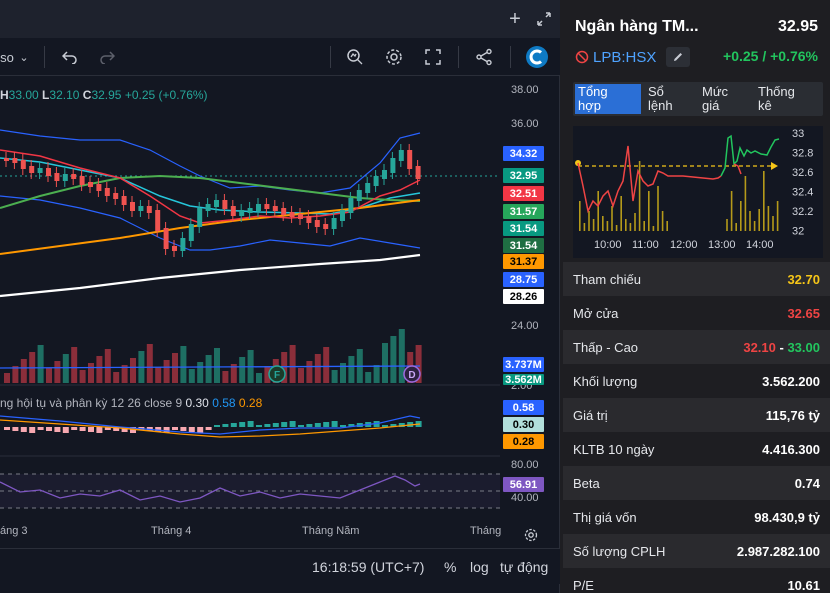 This screenshot has width=830, height=593. Describe the element at coordinates (394, 57) in the screenshot. I see `gear-icon` at that location.